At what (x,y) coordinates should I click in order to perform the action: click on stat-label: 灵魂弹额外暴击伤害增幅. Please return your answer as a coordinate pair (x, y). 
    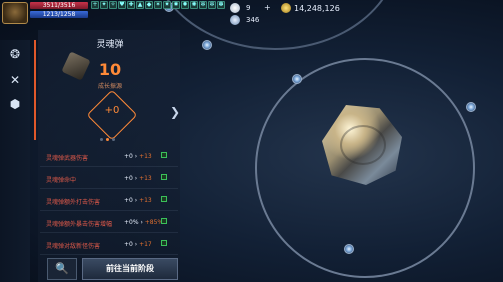
    Looking at the image, I should click on (79, 224).